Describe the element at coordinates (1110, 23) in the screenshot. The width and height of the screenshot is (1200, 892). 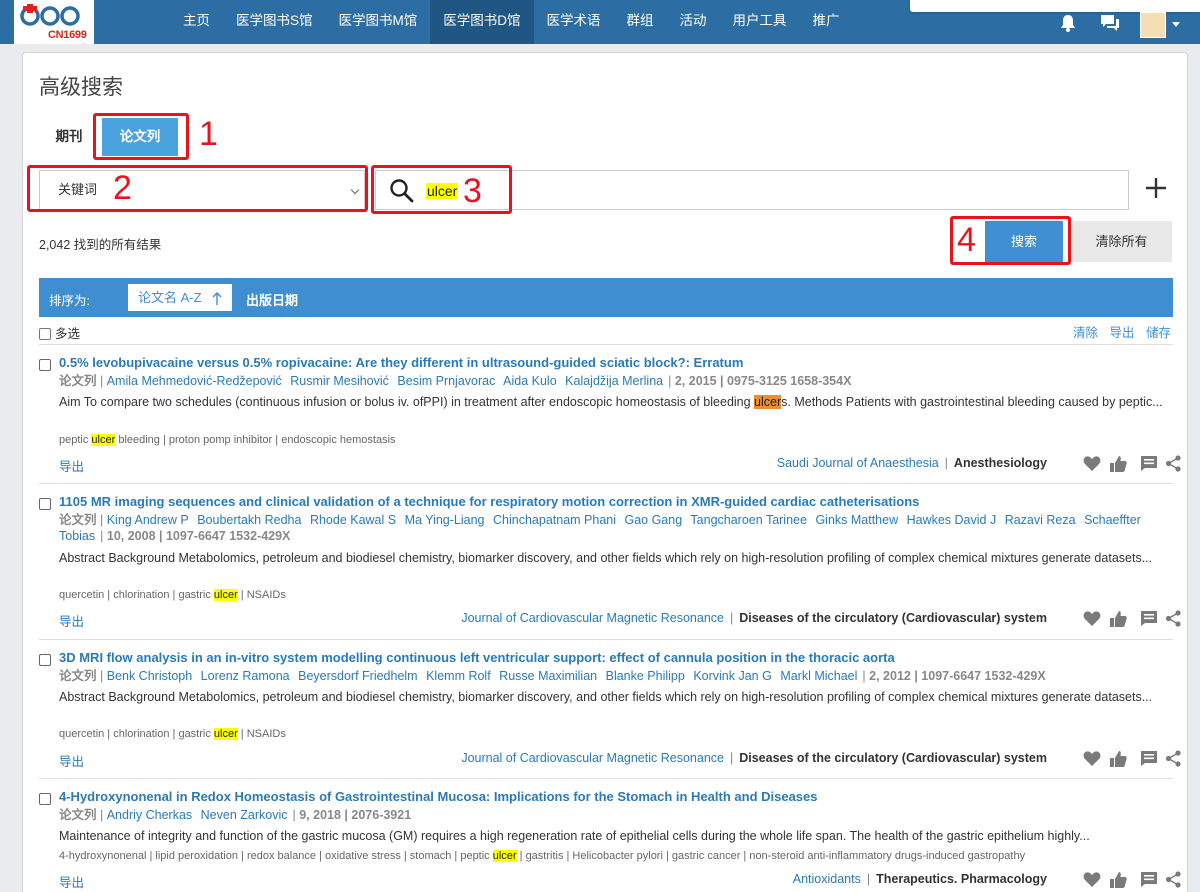
I see `chat-icon` at that location.